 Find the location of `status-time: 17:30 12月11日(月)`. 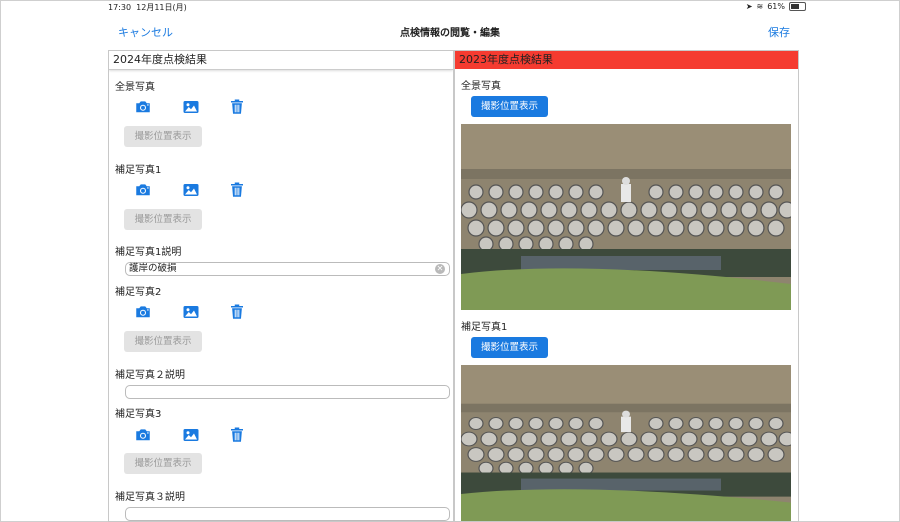

status-time: 17:30 12月11日(月) is located at coordinates (147, 7).